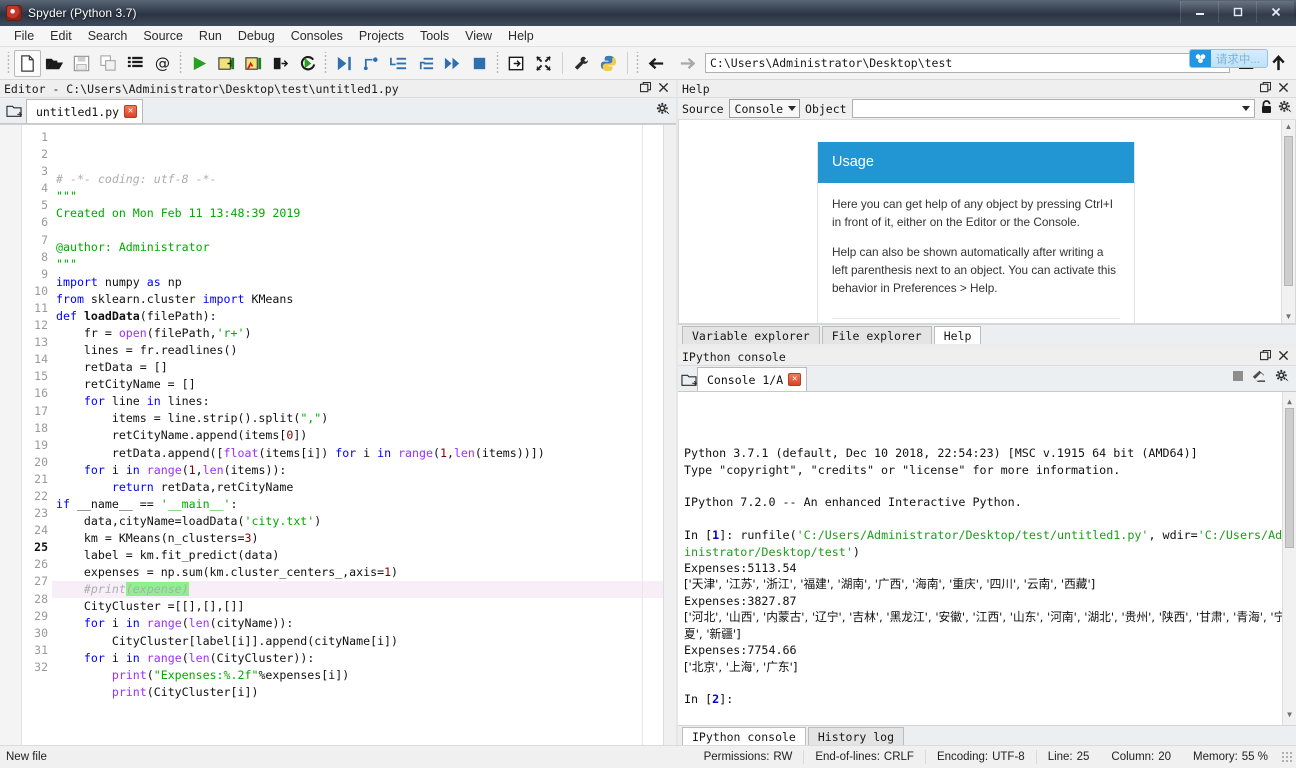 The image size is (1296, 768). I want to click on run-icon, so click(199, 63).